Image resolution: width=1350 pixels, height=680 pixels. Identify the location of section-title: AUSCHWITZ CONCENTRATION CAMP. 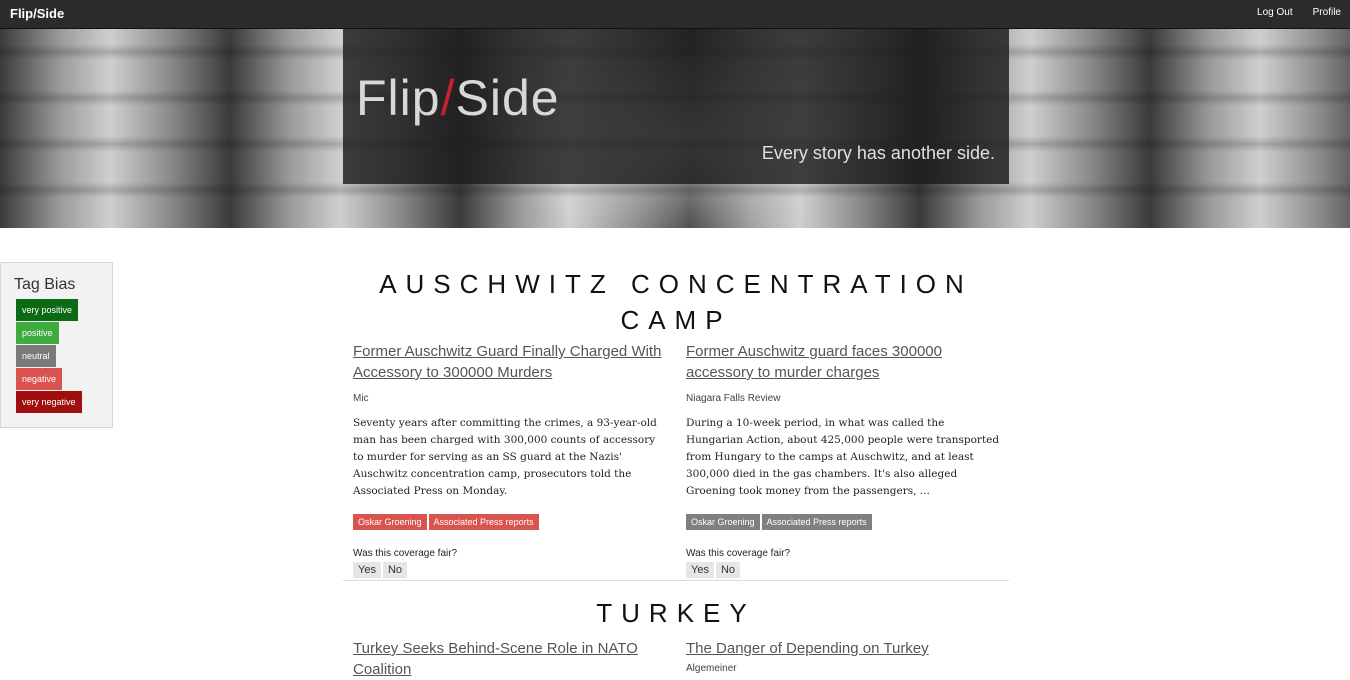
(676, 302).